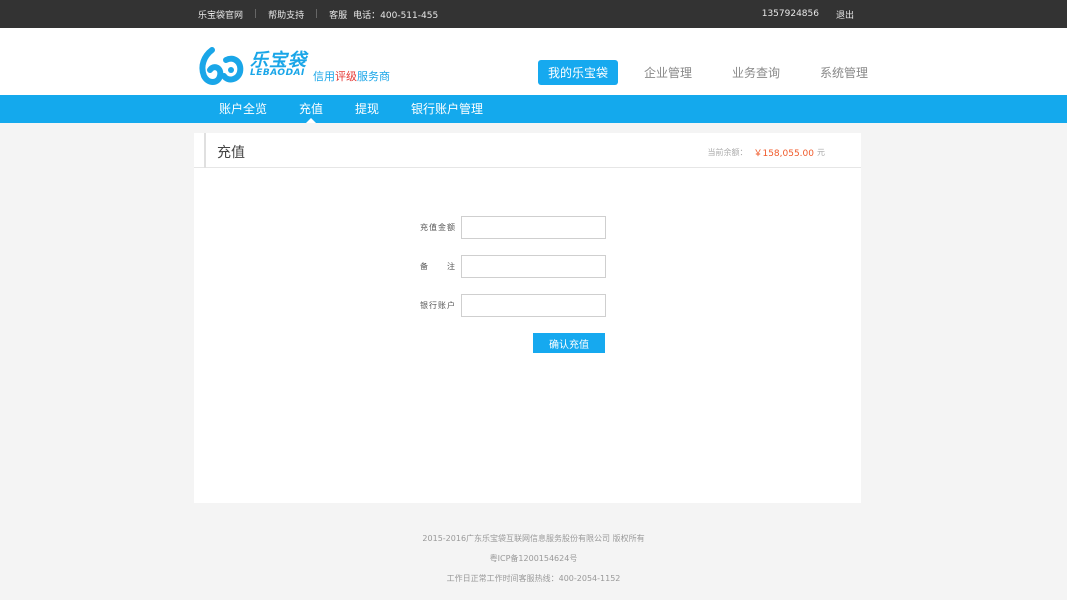 The width and height of the screenshot is (1067, 600). I want to click on footer-icp: 粤ICP备1200154624号, so click(533, 558).